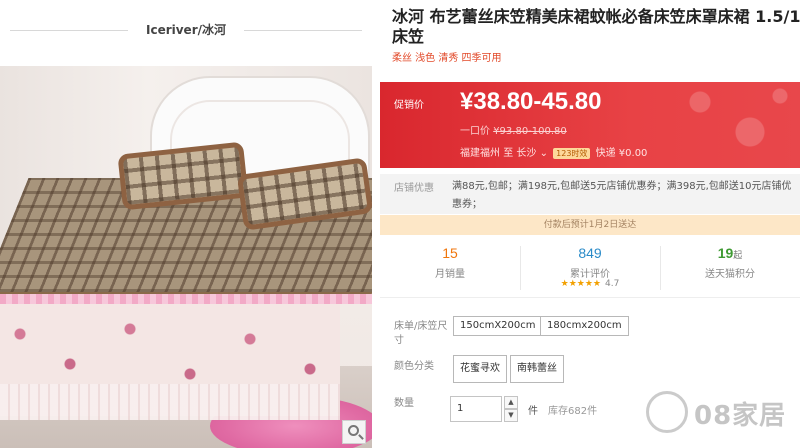 This screenshot has width=800, height=448. Describe the element at coordinates (572, 153) in the screenshot. I see `time-badge: 123时效` at that location.